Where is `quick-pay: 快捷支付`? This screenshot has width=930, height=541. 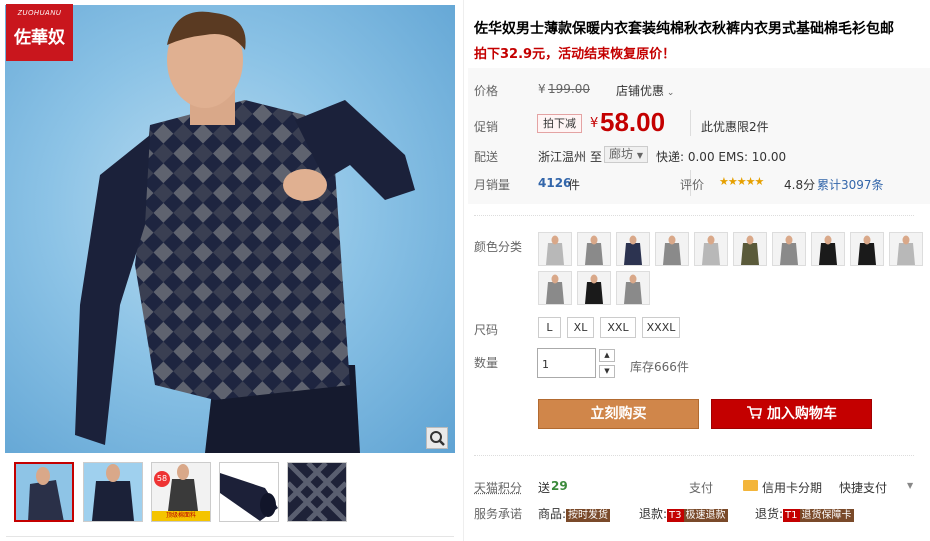
quick-pay: 快捷支付 is located at coordinates (863, 487).